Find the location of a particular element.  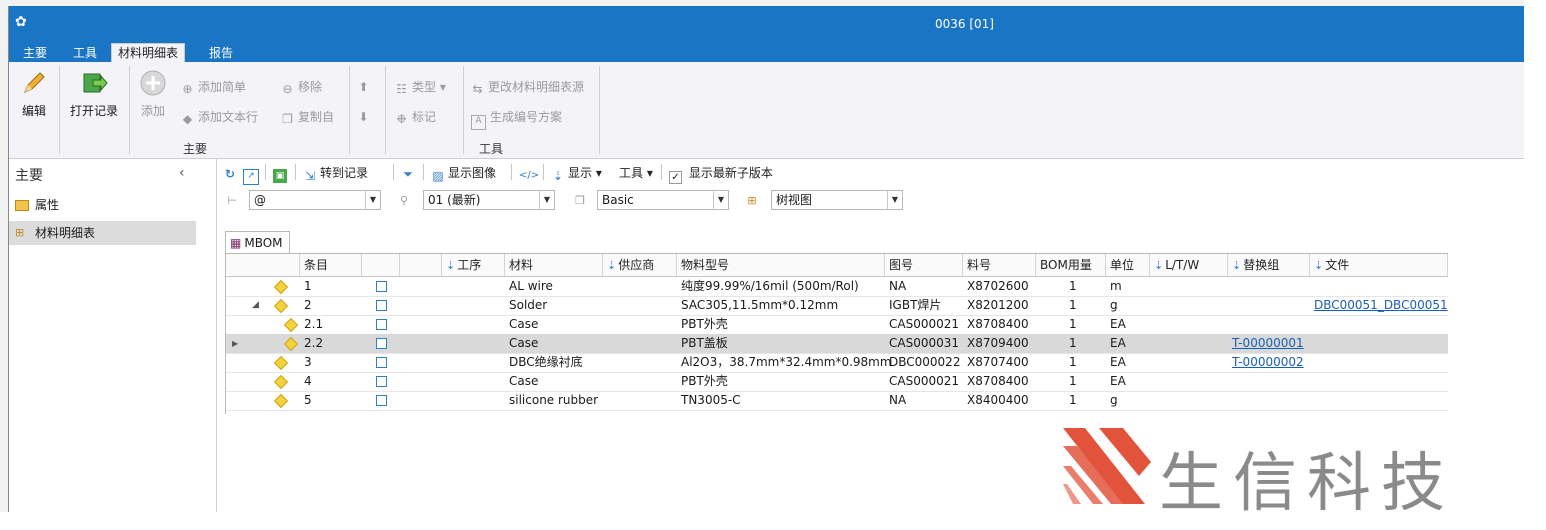

header-file: ⇣ 文件 is located at coordinates (1379, 265).